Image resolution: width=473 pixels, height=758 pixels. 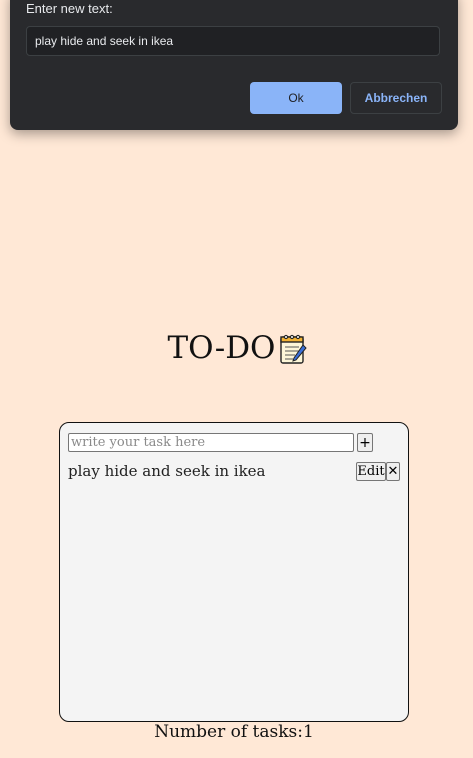 I want to click on title-text: TO-DO, so click(x=221, y=348).